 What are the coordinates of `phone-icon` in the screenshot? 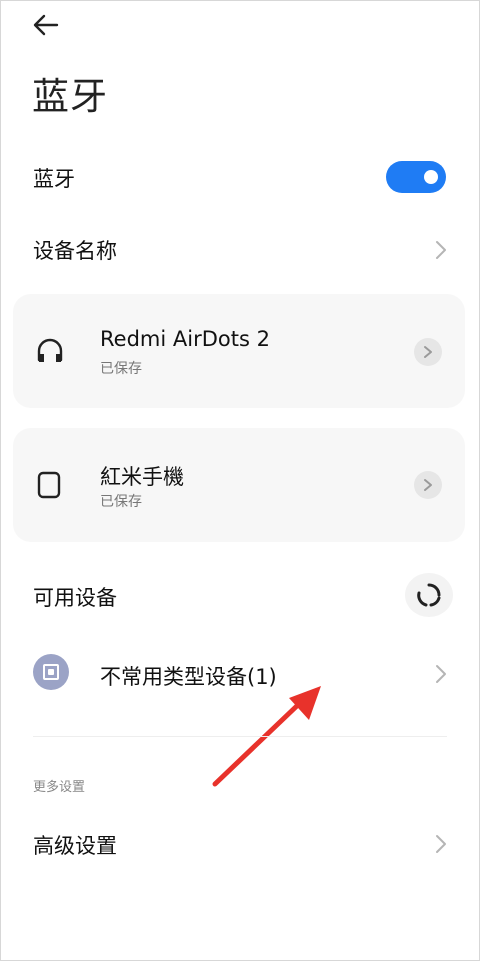 It's located at (49, 487).